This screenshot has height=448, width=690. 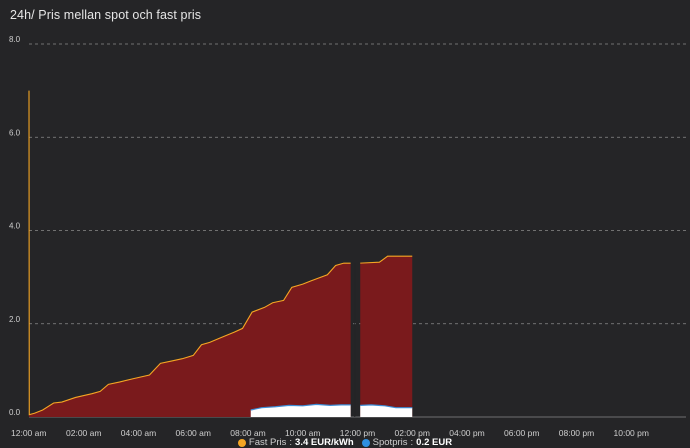 I want to click on spot-dot-icon, so click(x=365, y=442).